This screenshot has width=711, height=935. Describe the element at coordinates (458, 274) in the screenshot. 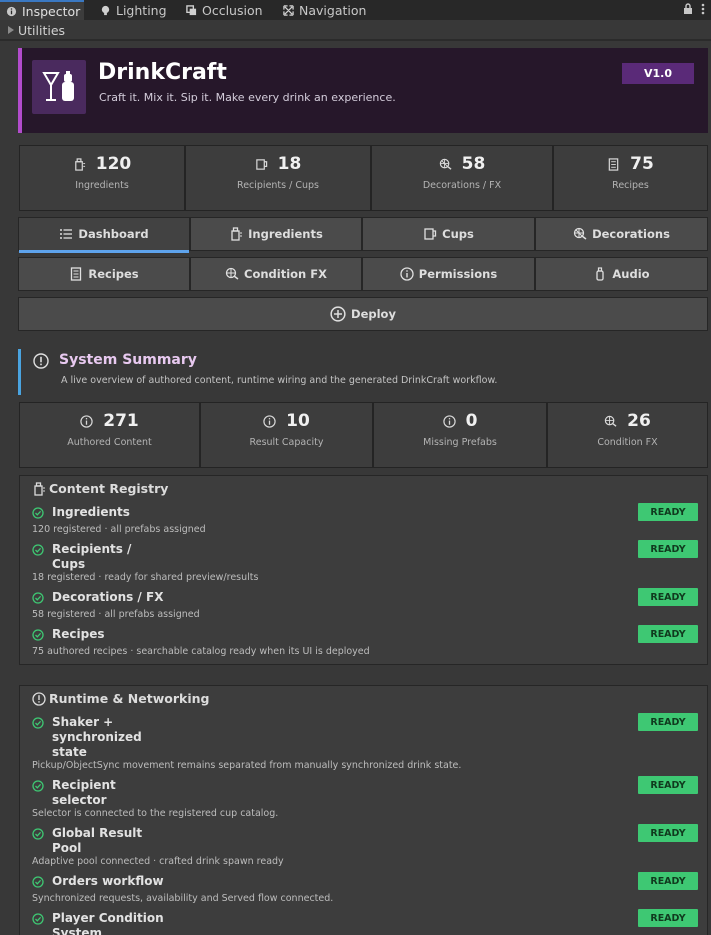

I see `tab-label: Permissions` at that location.